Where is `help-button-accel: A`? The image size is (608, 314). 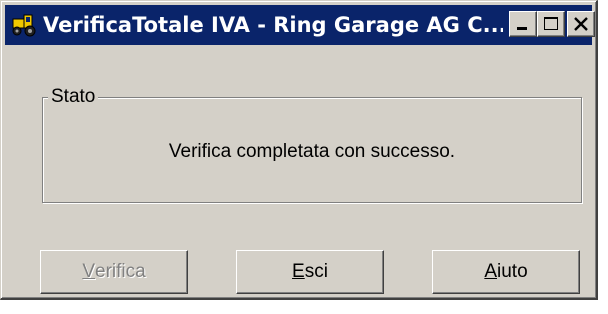 help-button-accel: A is located at coordinates (491, 271).